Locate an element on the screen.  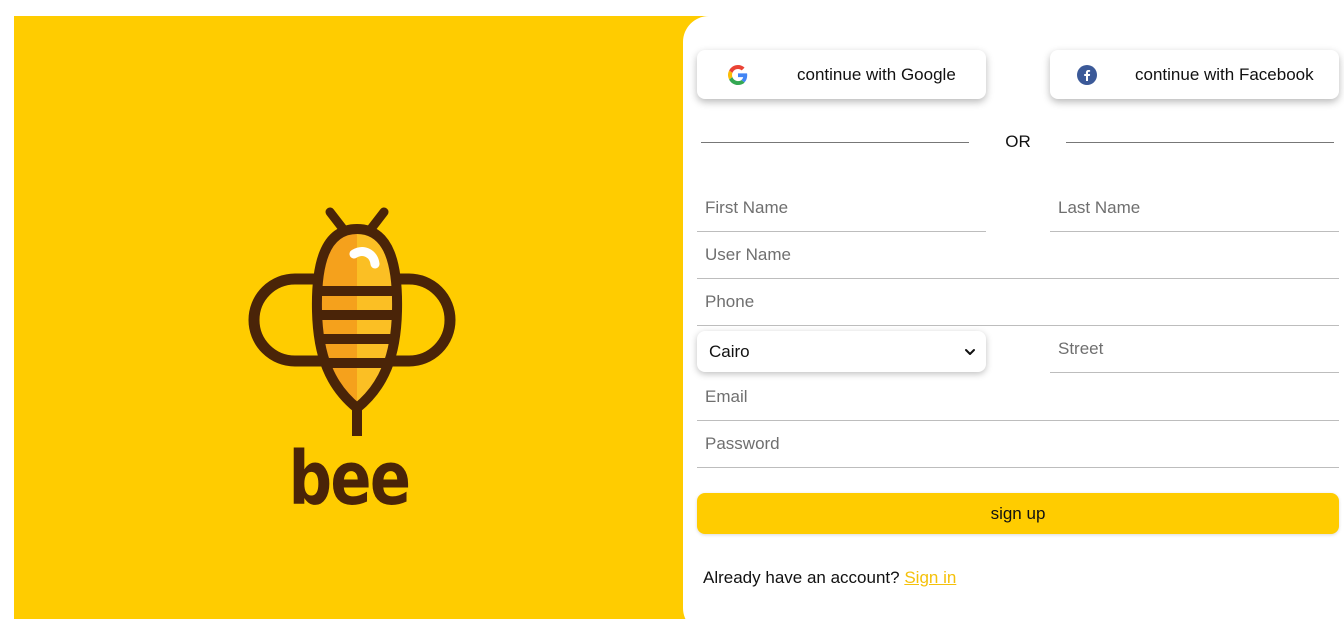
first-name-field is located at coordinates (841, 208).